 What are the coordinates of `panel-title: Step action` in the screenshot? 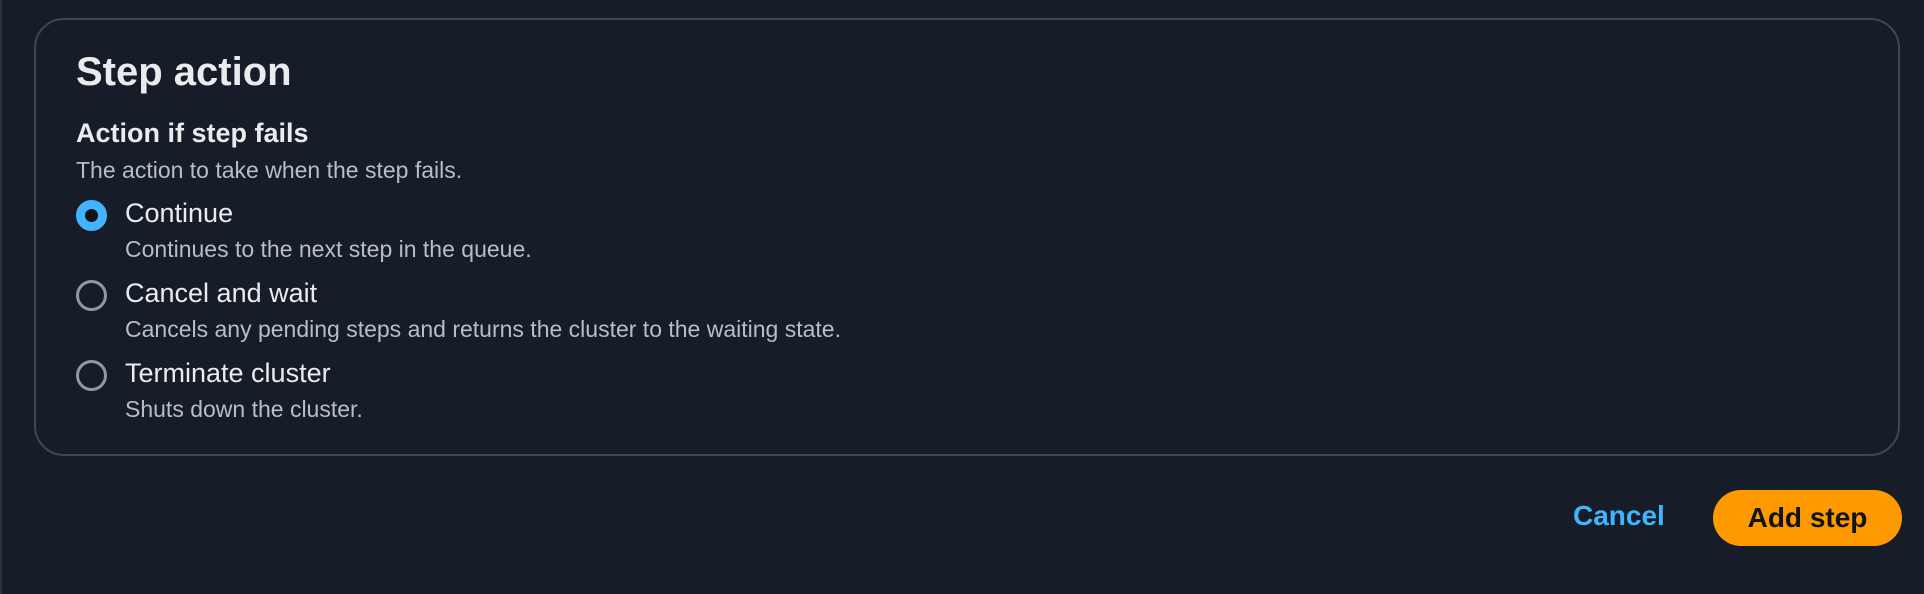 It's located at (184, 72).